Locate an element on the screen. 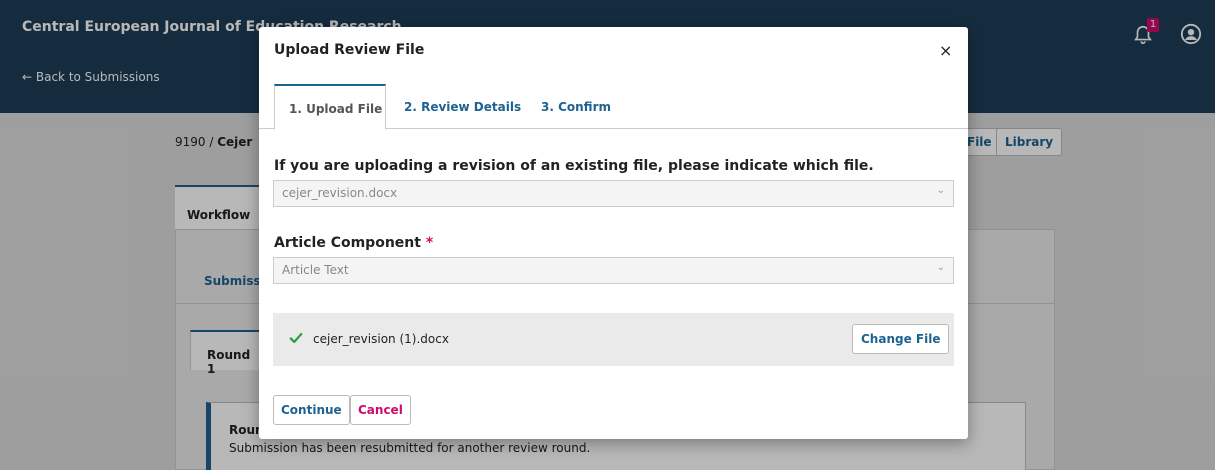 The image size is (1215, 470). article-component-label: Article Component * is located at coordinates (353, 243).